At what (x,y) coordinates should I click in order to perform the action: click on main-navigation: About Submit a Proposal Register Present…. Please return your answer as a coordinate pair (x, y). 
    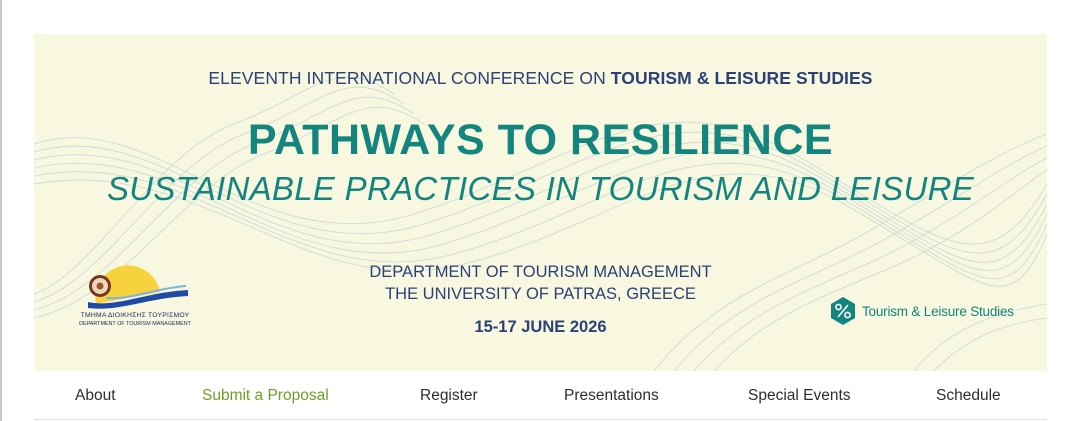
    Looking at the image, I should click on (540, 395).